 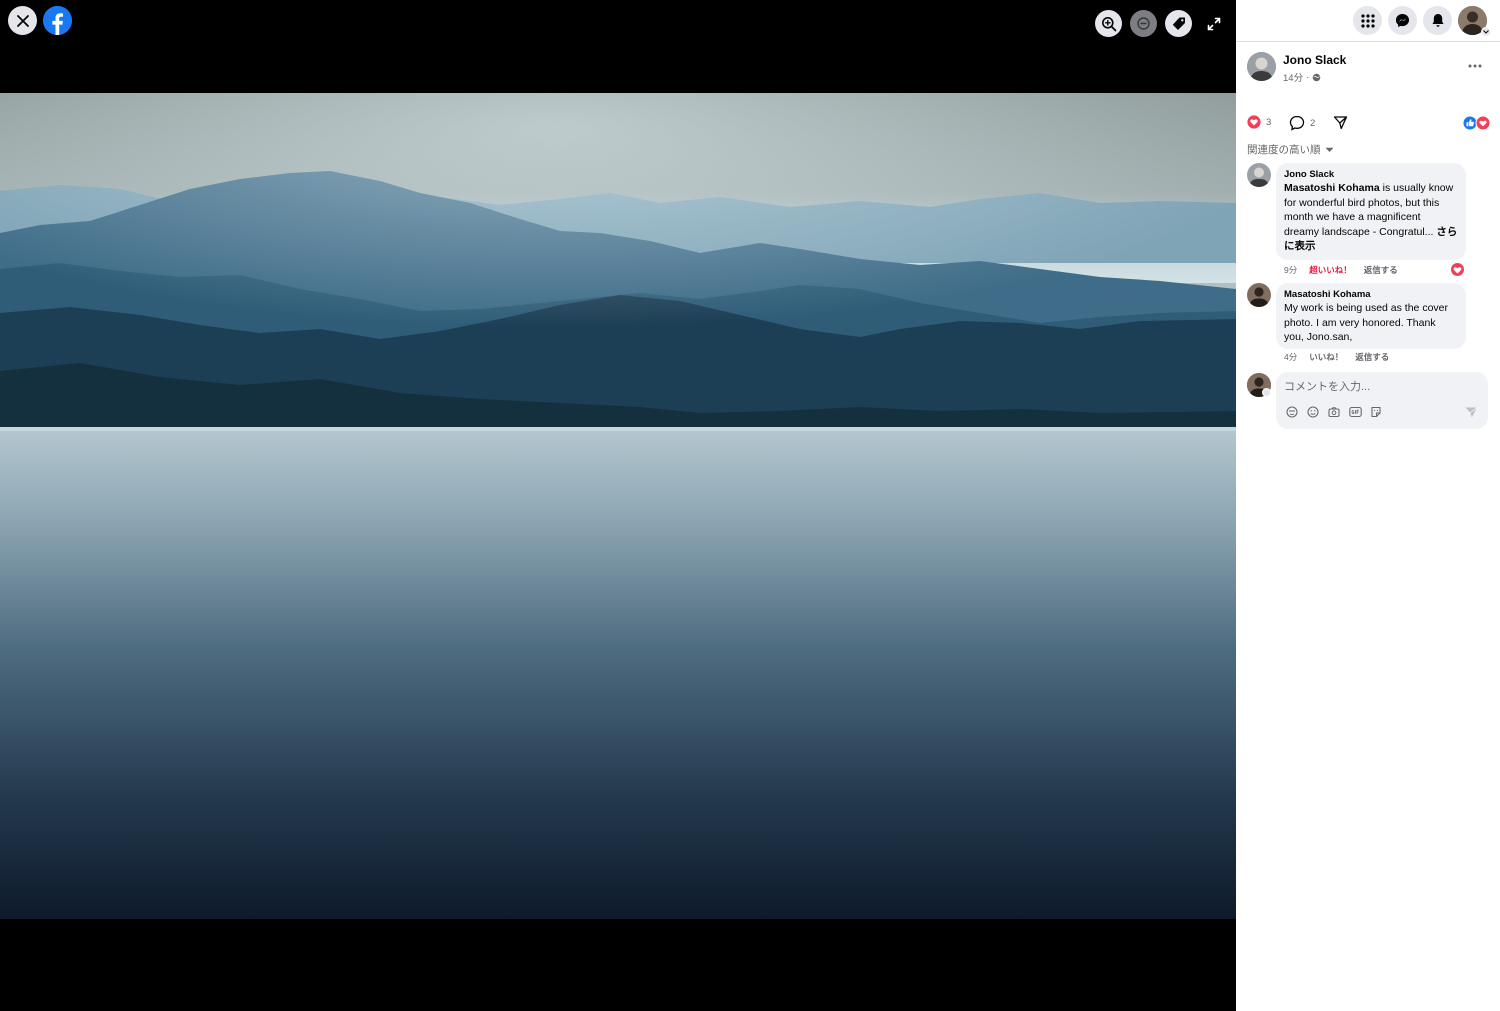 I want to click on camera-icon, so click(x=1334, y=412).